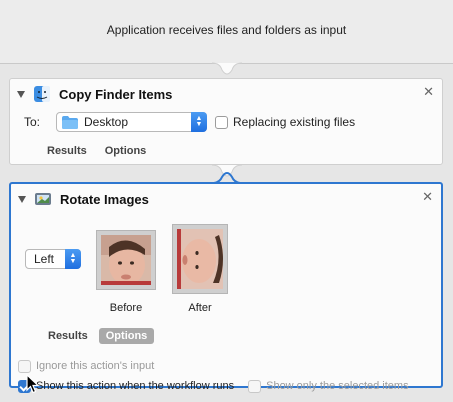  I want to click on show-selected-checkbox, so click(255, 386).